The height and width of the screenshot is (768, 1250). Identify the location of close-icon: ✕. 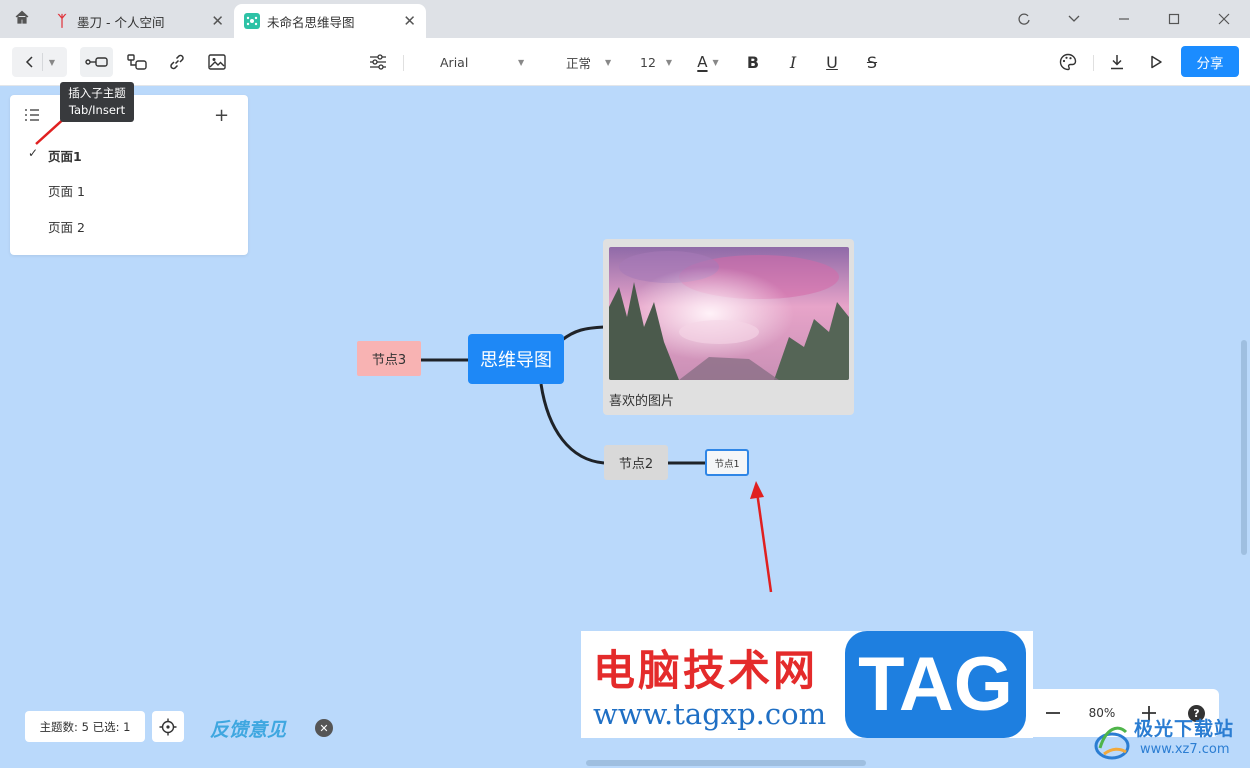
(324, 728).